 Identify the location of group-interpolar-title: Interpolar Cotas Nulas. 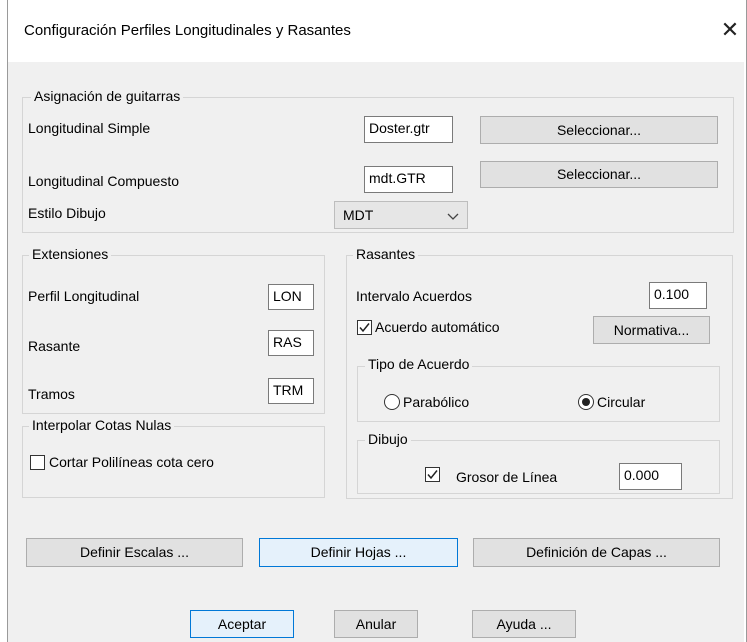
(102, 425).